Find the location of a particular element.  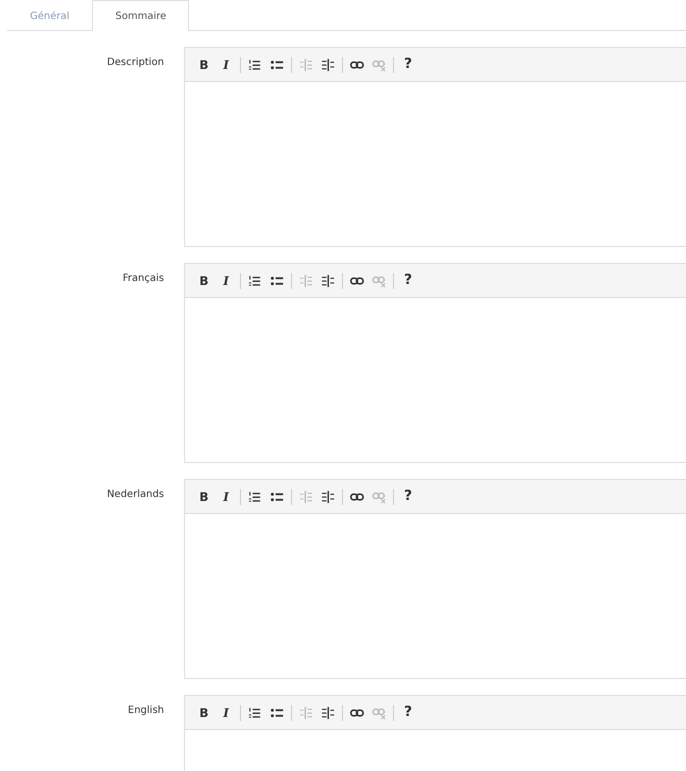

tab: Sommaire is located at coordinates (141, 15).